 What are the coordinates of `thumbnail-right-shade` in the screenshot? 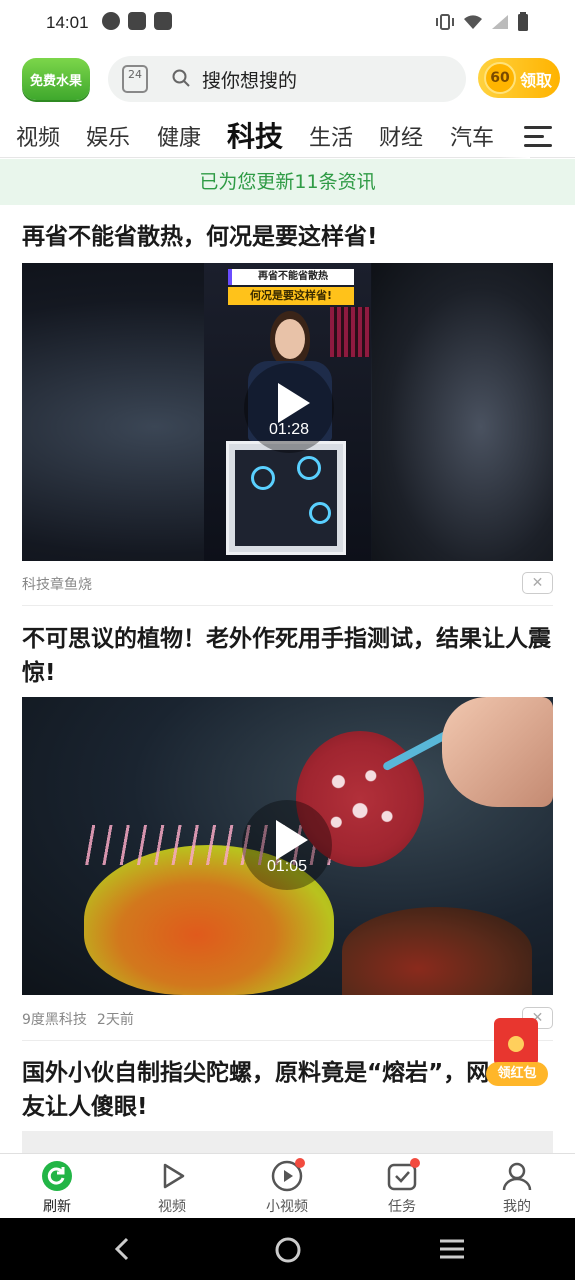 It's located at (462, 412).